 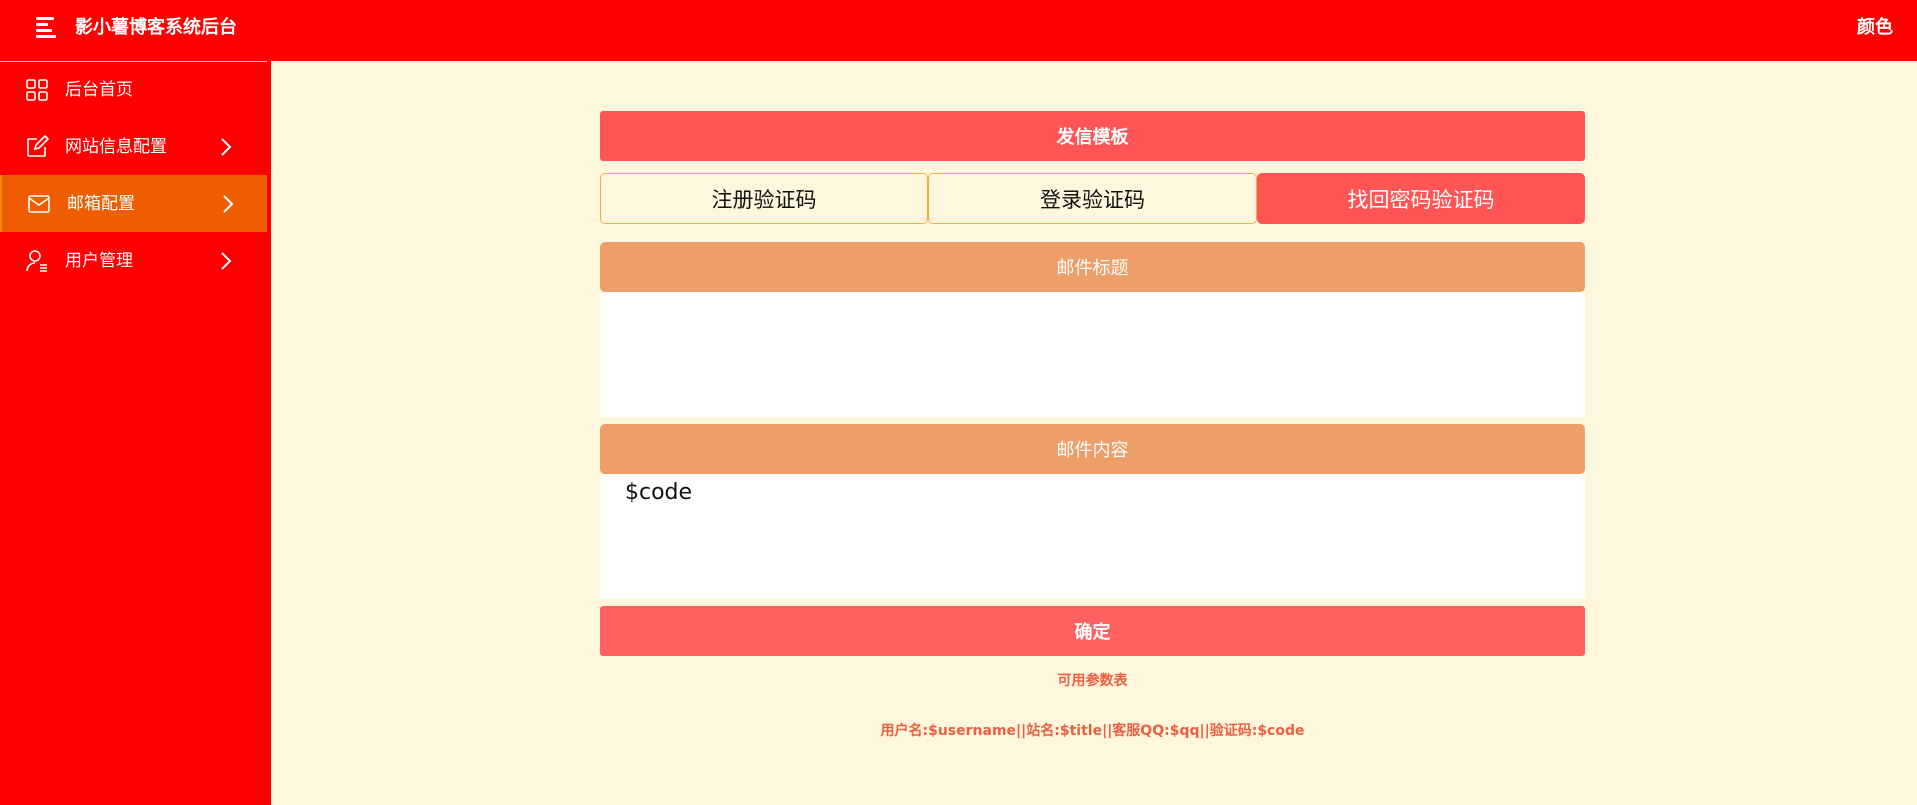 What do you see at coordinates (156, 27) in the screenshot?
I see `app-title: 影小薯博客系统后台` at bounding box center [156, 27].